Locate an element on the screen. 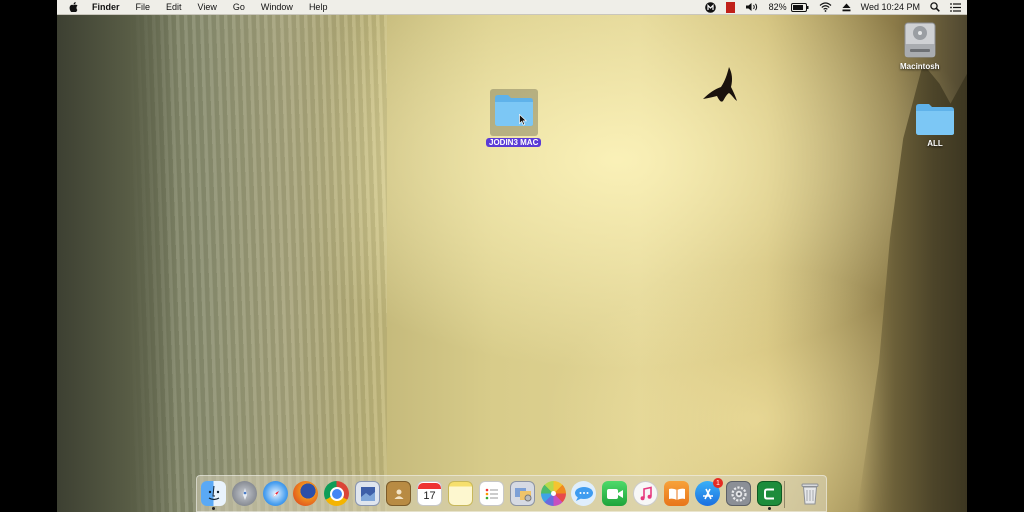  dock: 17 1 is located at coordinates (511, 493).